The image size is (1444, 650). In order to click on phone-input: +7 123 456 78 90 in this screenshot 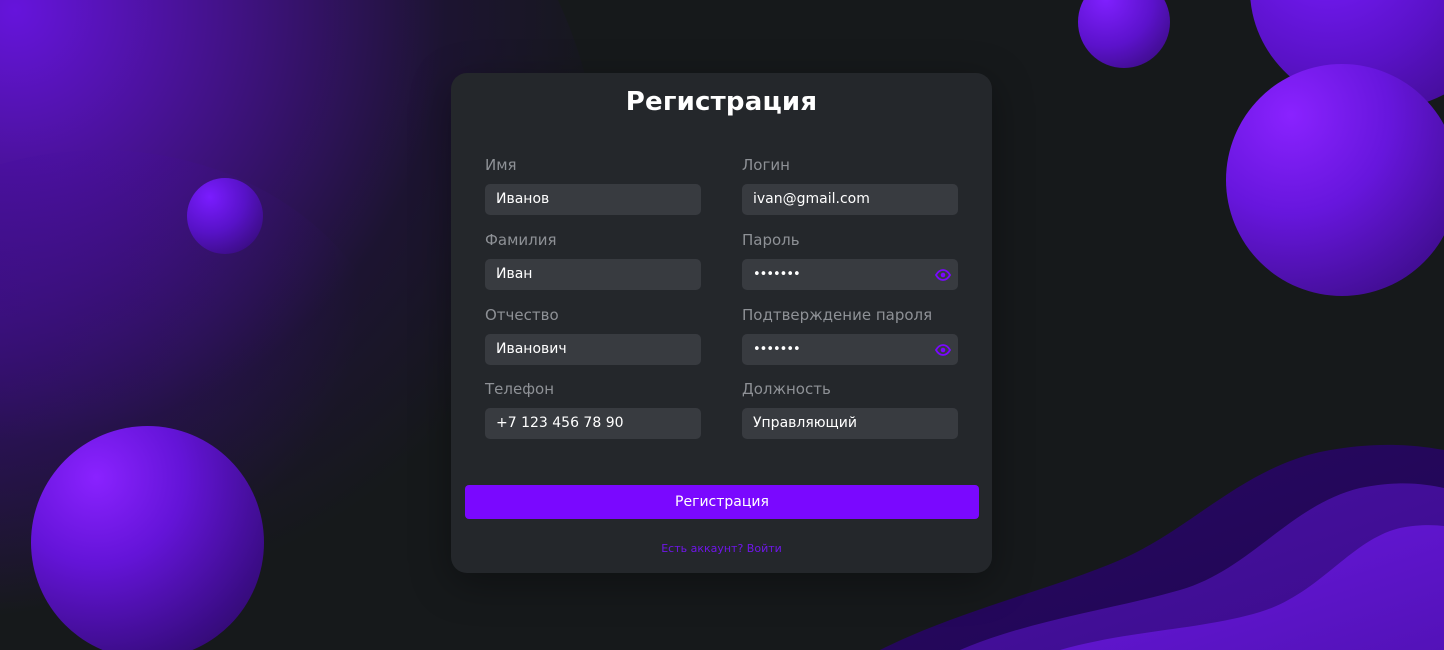, I will do `click(593, 423)`.